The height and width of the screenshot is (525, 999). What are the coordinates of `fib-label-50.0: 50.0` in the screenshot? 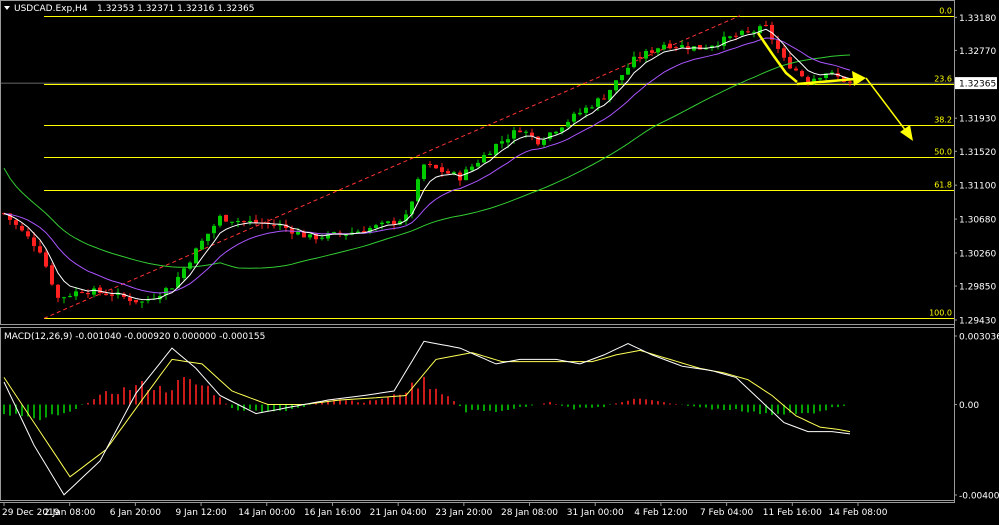 It's located at (943, 152).